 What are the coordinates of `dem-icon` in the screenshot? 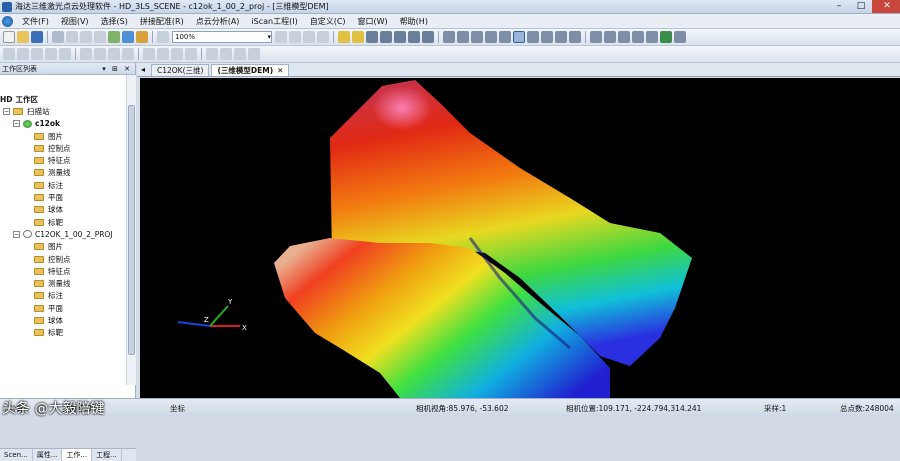 It's located at (226, 54).